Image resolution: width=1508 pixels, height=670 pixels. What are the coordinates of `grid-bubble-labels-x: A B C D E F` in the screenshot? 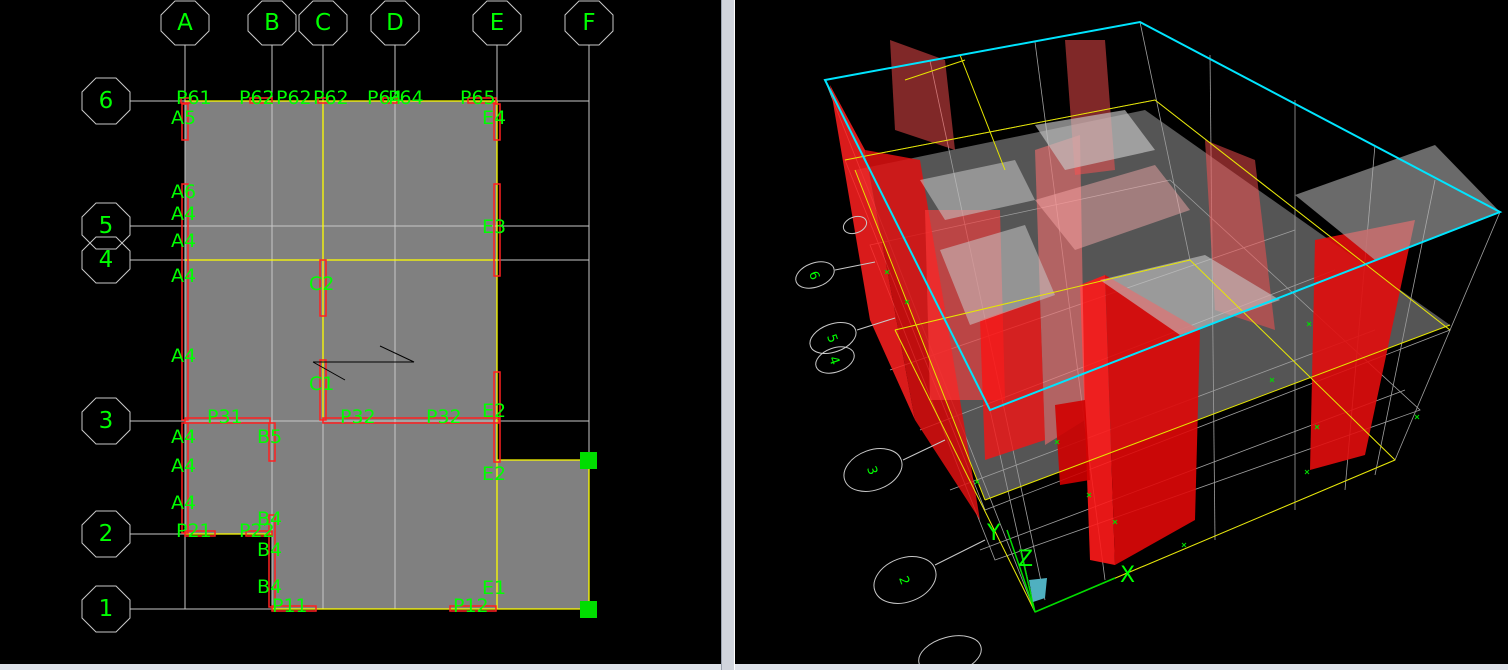 It's located at (386, 23).